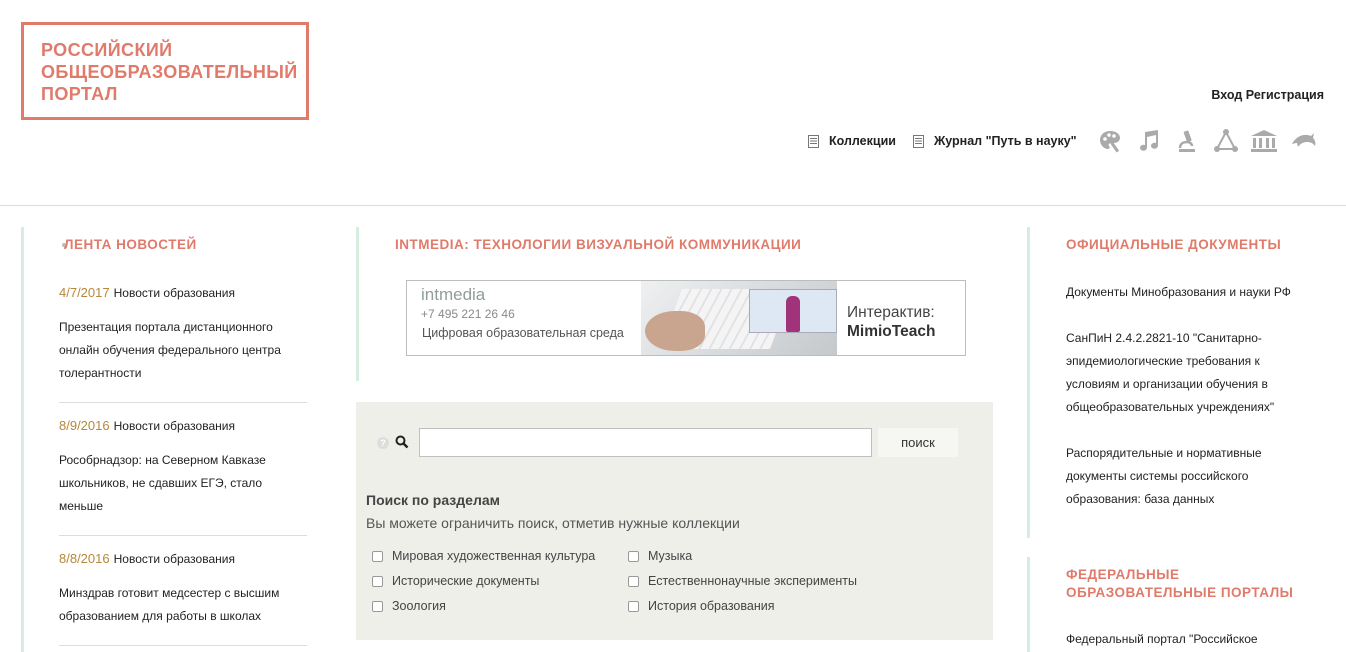  I want to click on register-link: Регистрация, so click(1285, 95).